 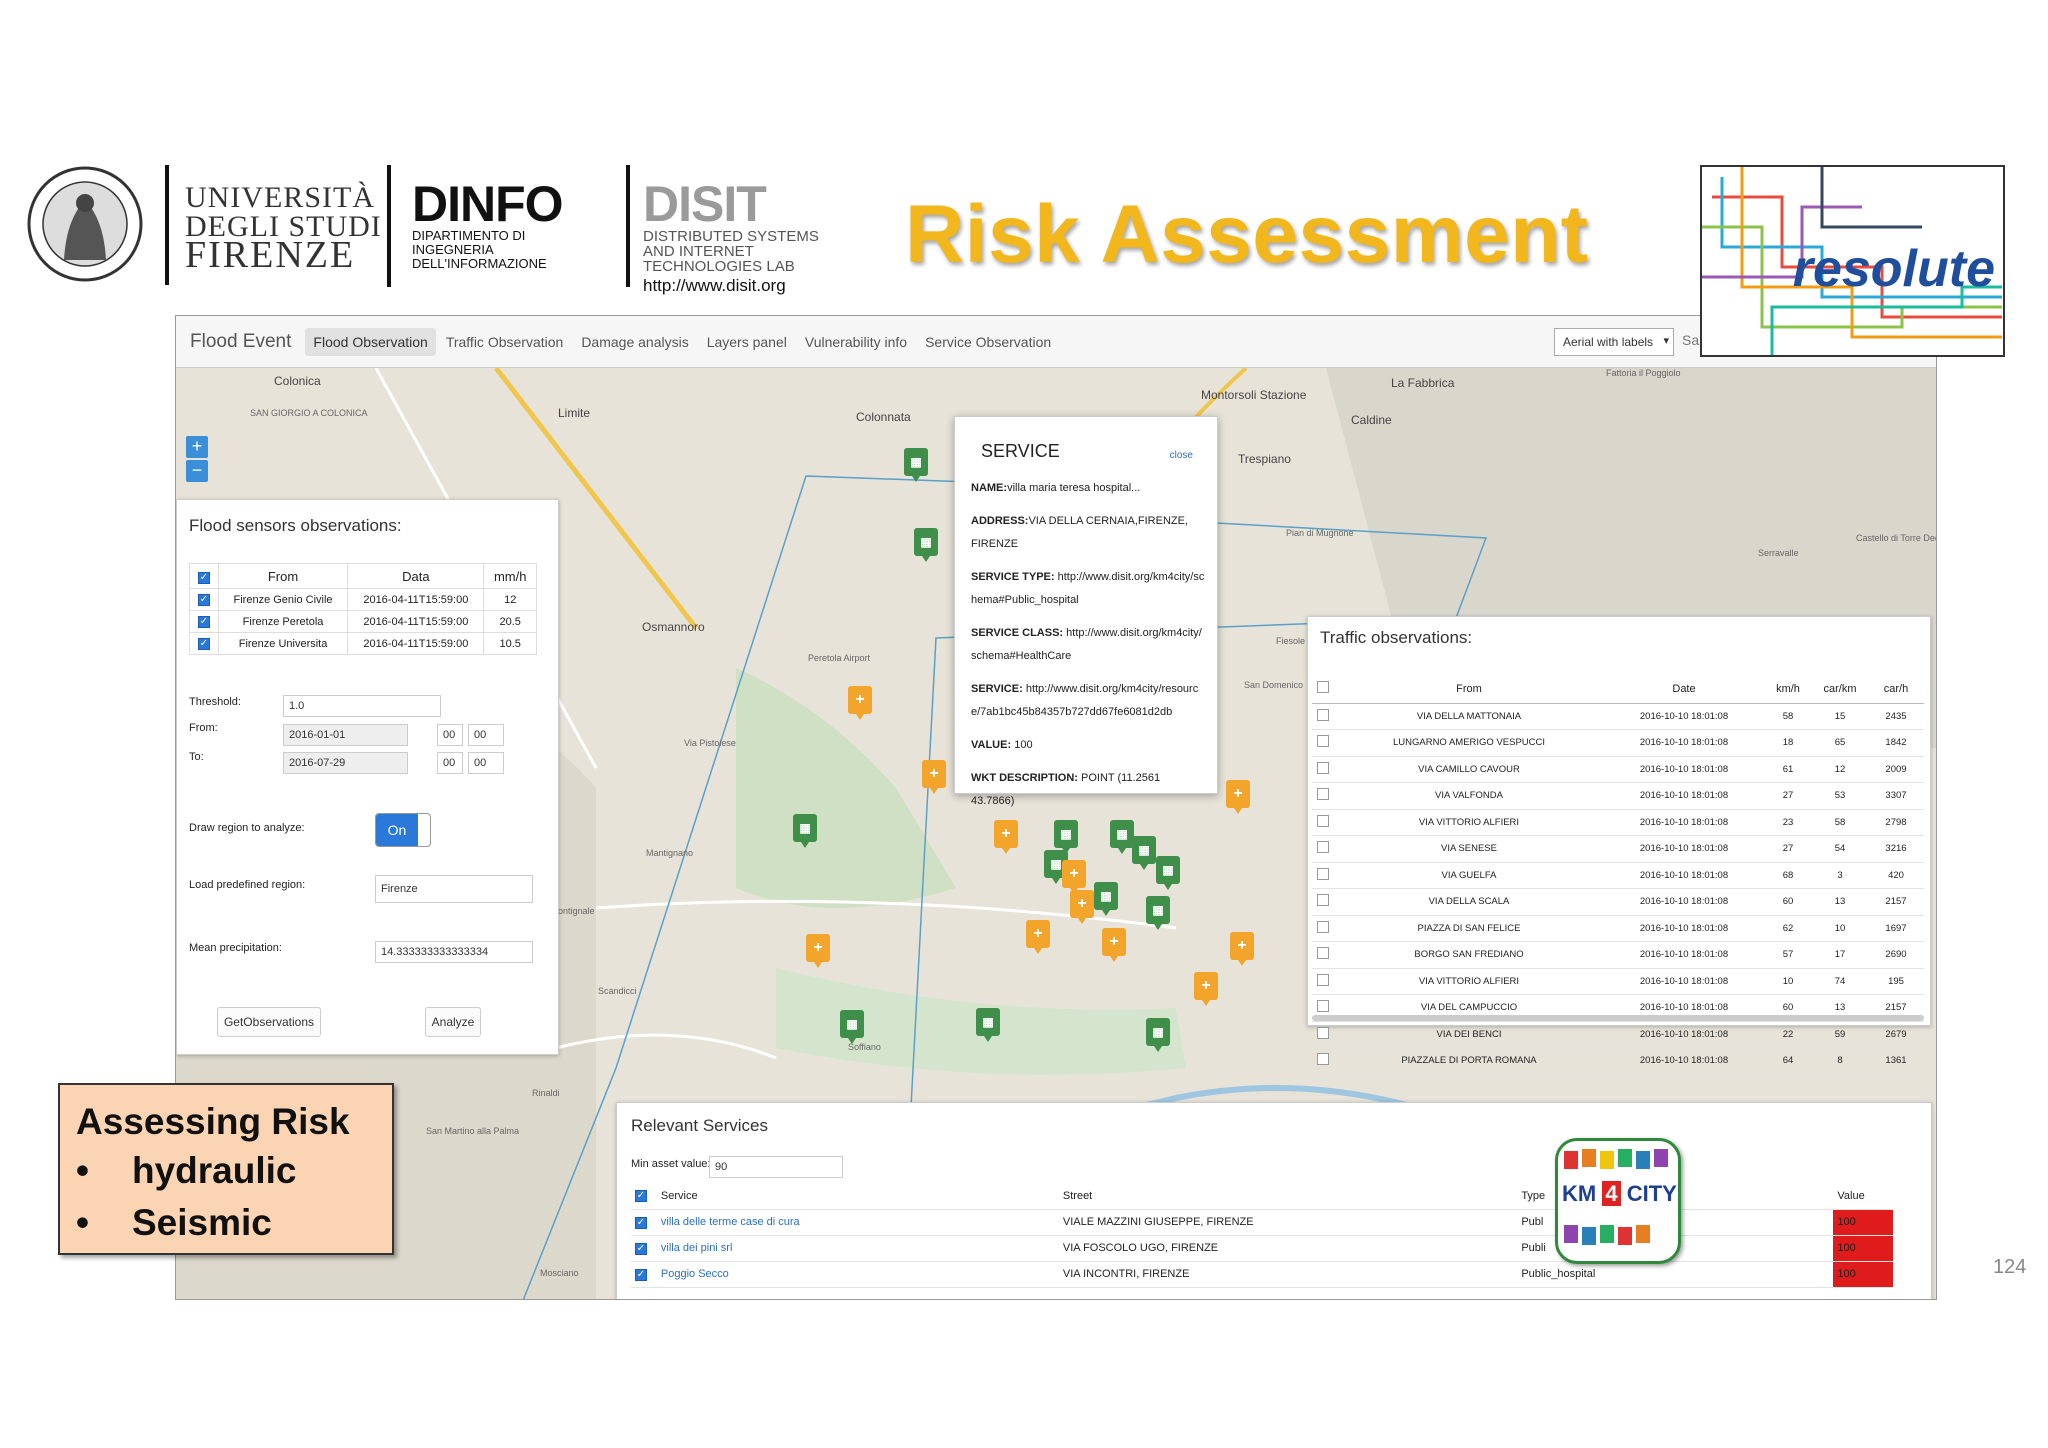 What do you see at coordinates (197, 471) in the screenshot?
I see `zoom-out-button: −` at bounding box center [197, 471].